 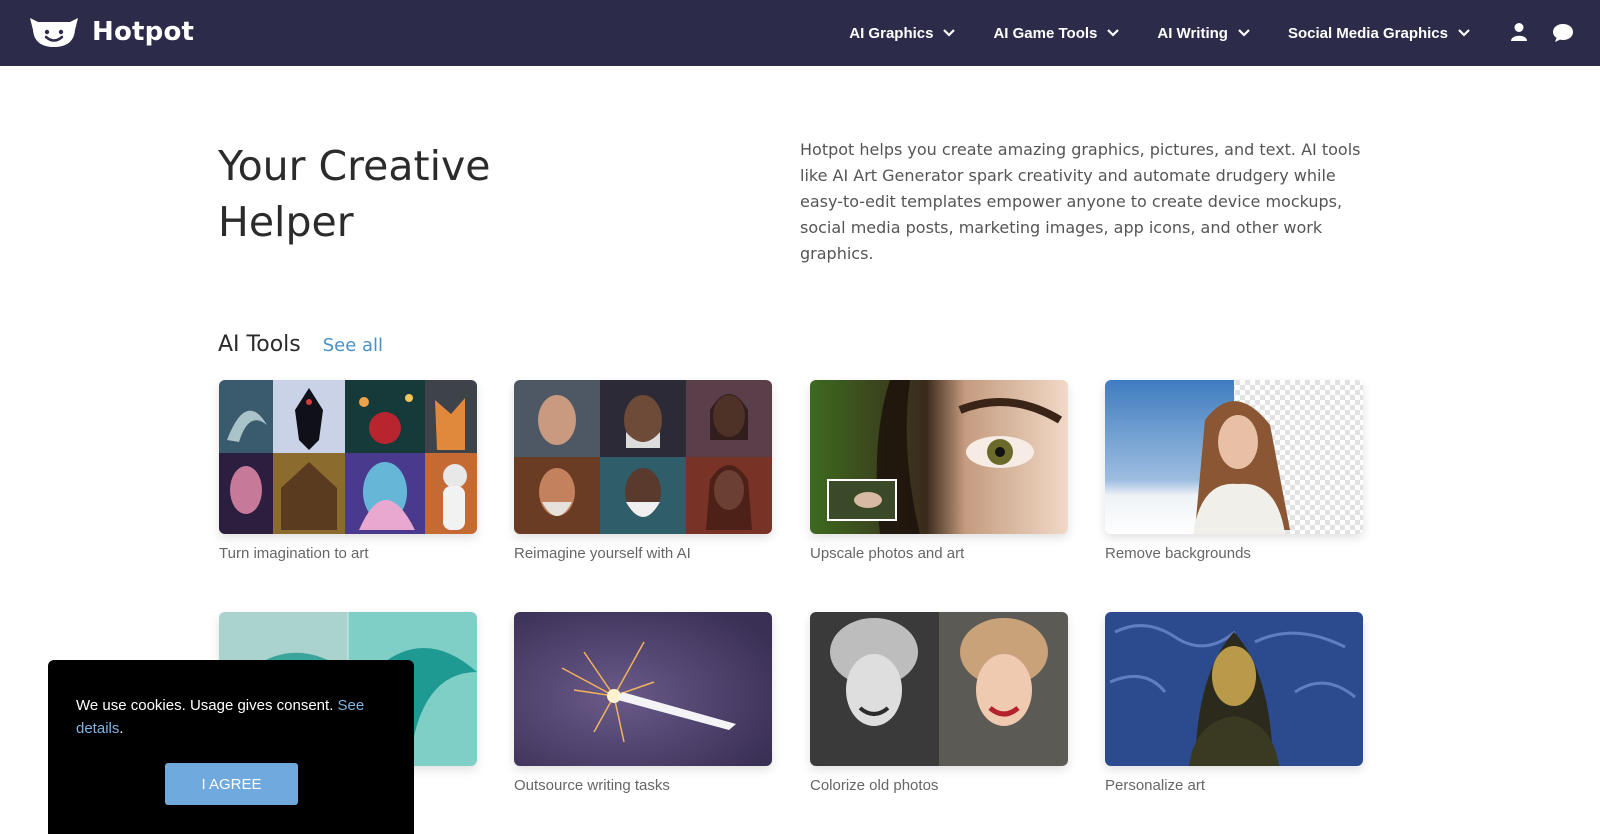 What do you see at coordinates (1192, 33) in the screenshot?
I see `nav-label: AI Writing` at bounding box center [1192, 33].